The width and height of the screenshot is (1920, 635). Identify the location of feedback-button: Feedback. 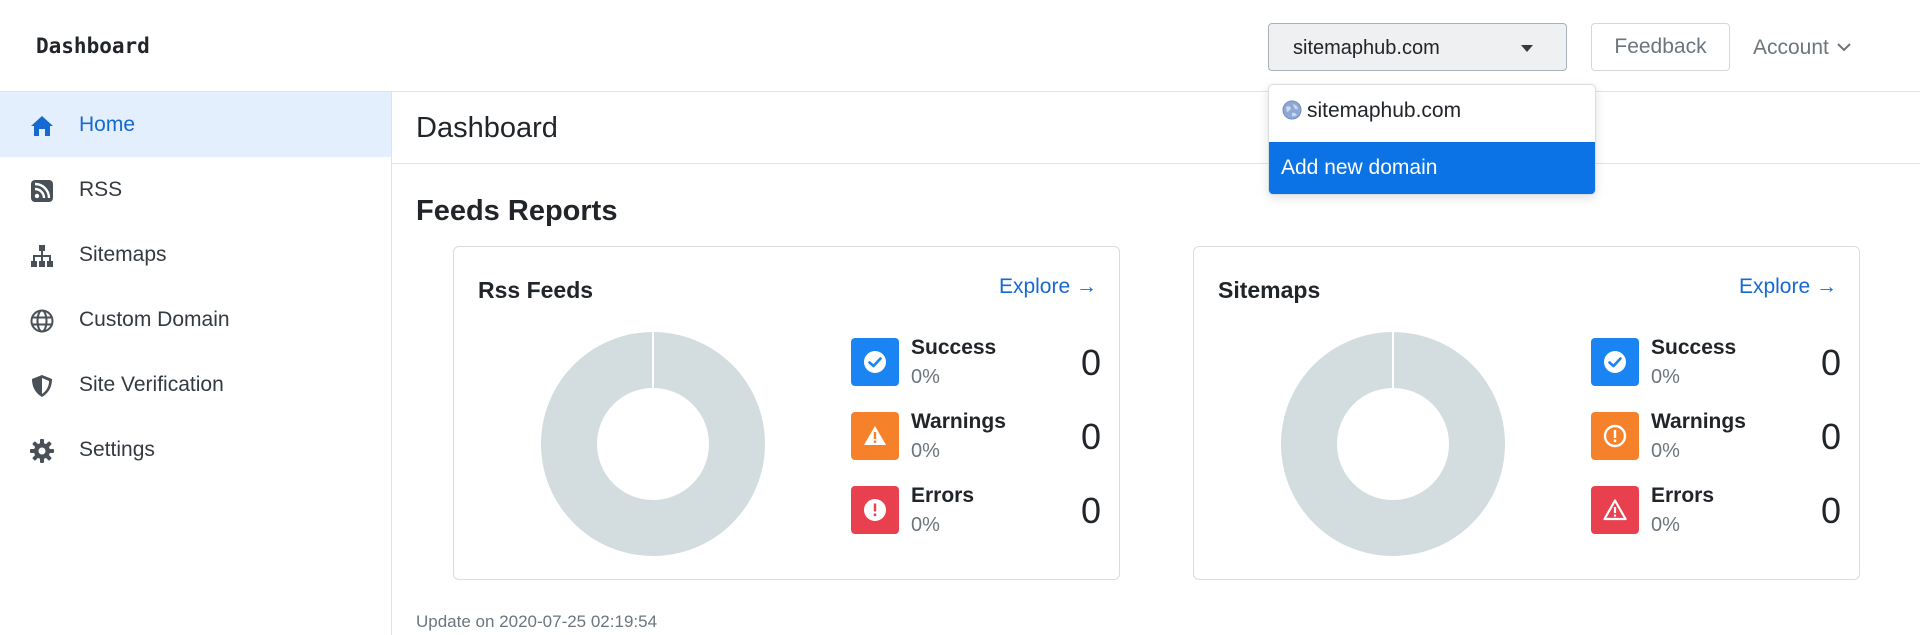
(1660, 47).